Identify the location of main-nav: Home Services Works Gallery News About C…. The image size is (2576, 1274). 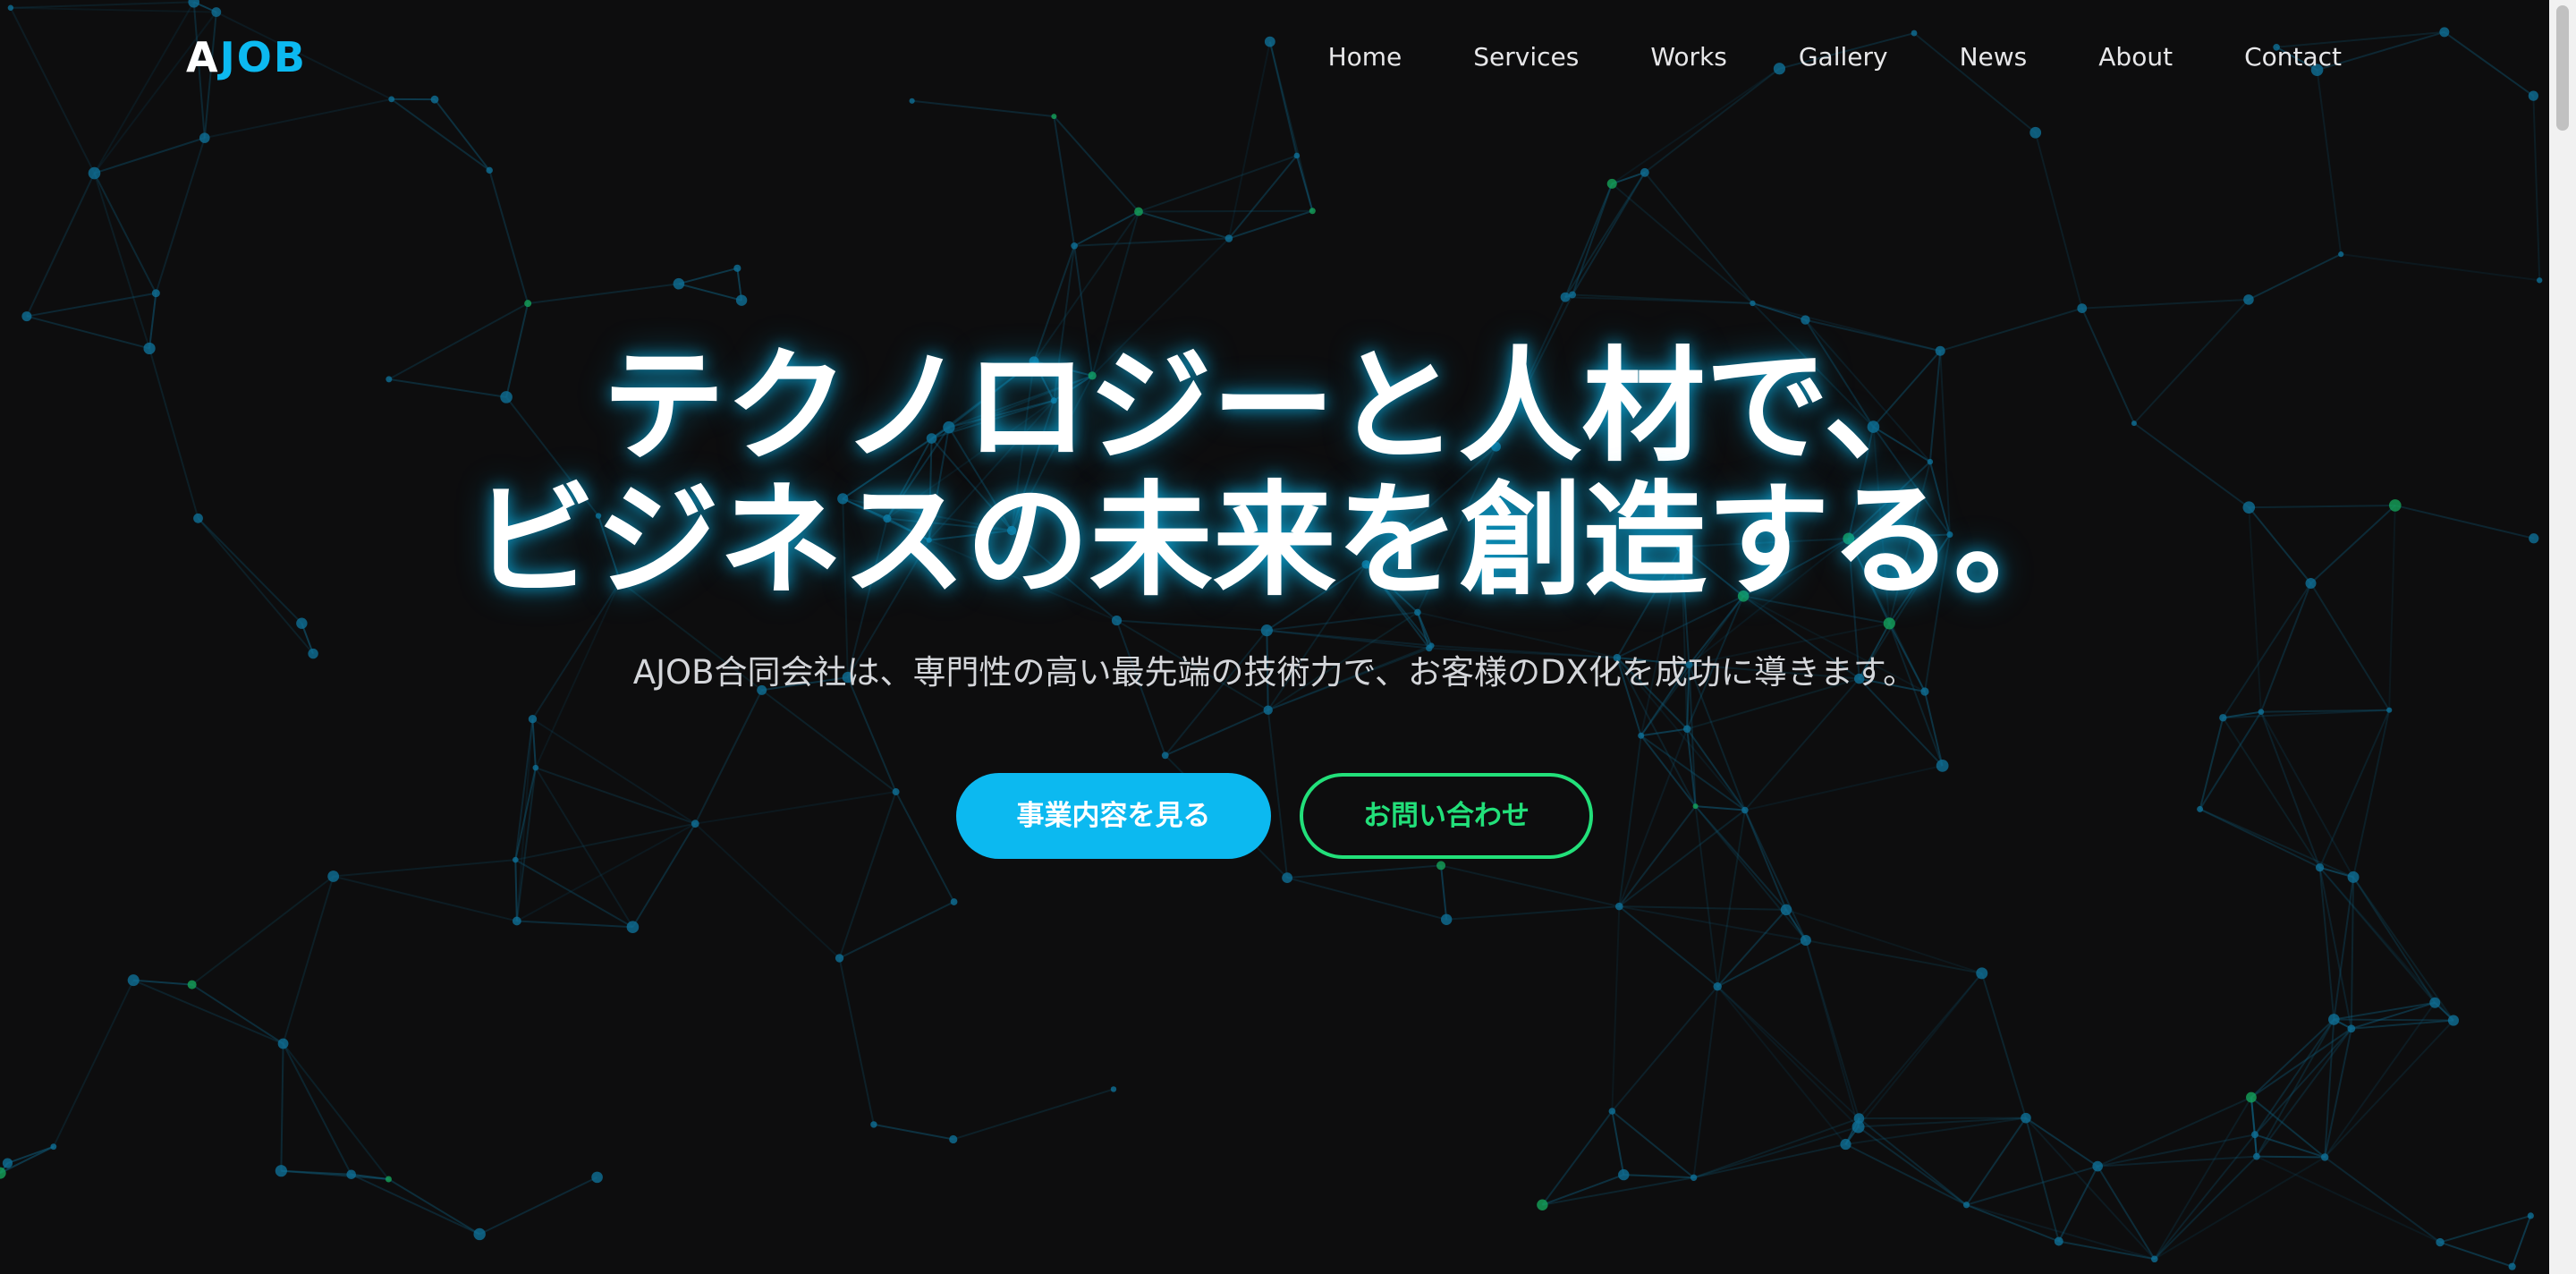
(1799, 57).